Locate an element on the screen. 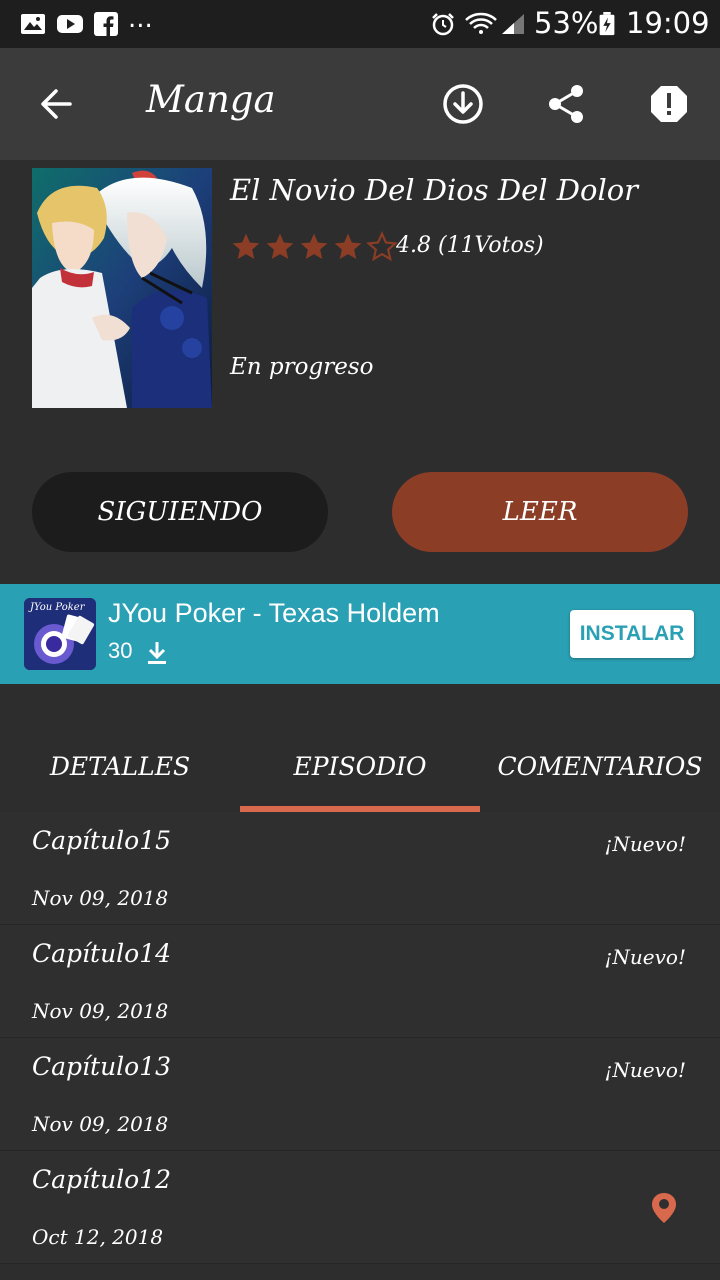 This screenshot has height=1280, width=720. download-button is located at coordinates (463, 104).